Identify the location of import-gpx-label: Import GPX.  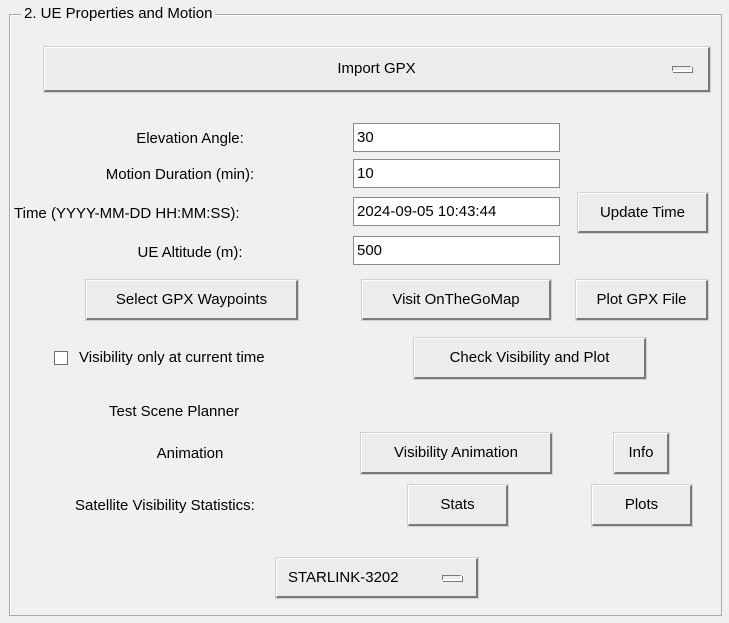
(376, 68).